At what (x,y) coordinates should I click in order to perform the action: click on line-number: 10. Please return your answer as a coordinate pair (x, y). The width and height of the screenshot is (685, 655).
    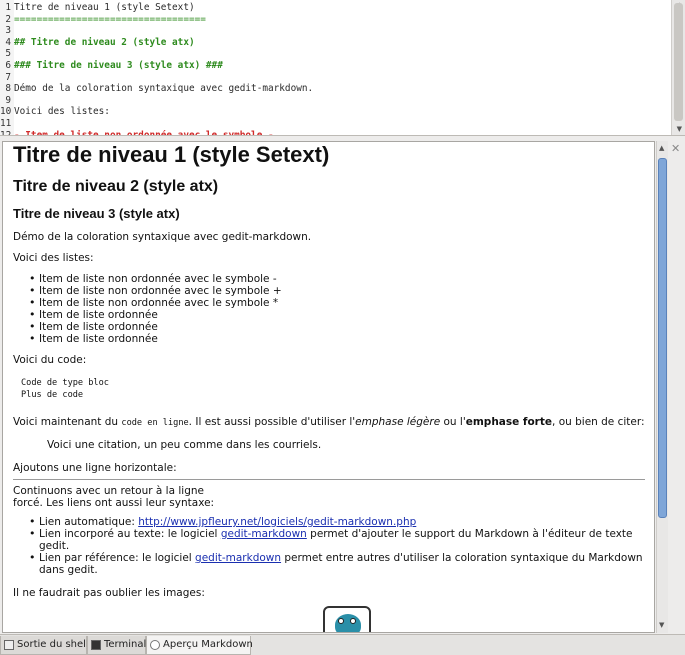
    Looking at the image, I should click on (6, 112).